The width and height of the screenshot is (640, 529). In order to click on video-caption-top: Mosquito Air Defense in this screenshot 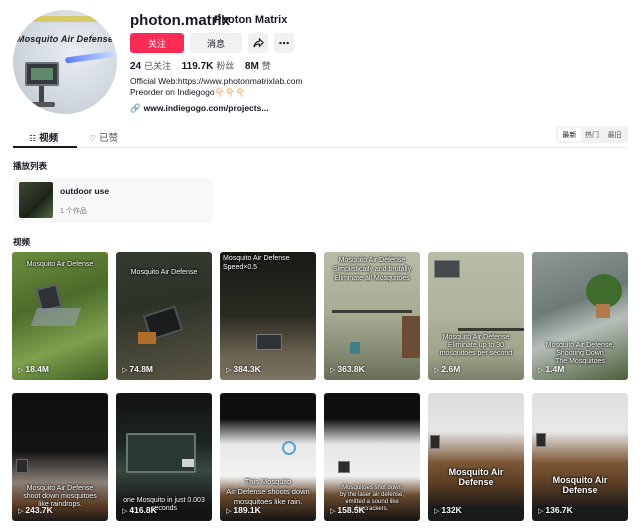, I will do `click(164, 272)`.